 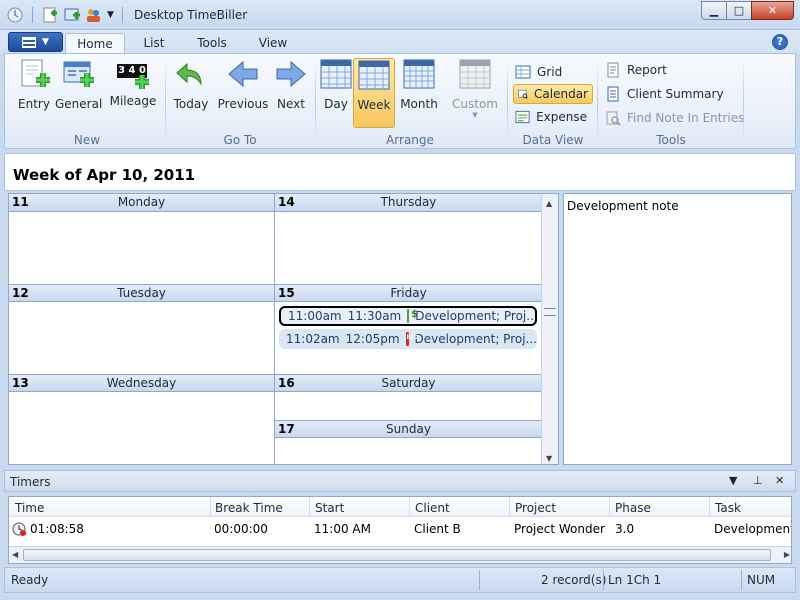 I want to click on money-icon: $, so click(x=412, y=316).